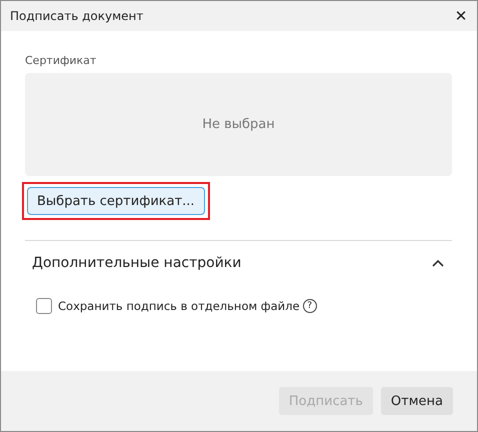 The height and width of the screenshot is (432, 478). Describe the element at coordinates (179, 306) in the screenshot. I see `checkbox-label: Сохранить подпись в отдельном файле` at that location.